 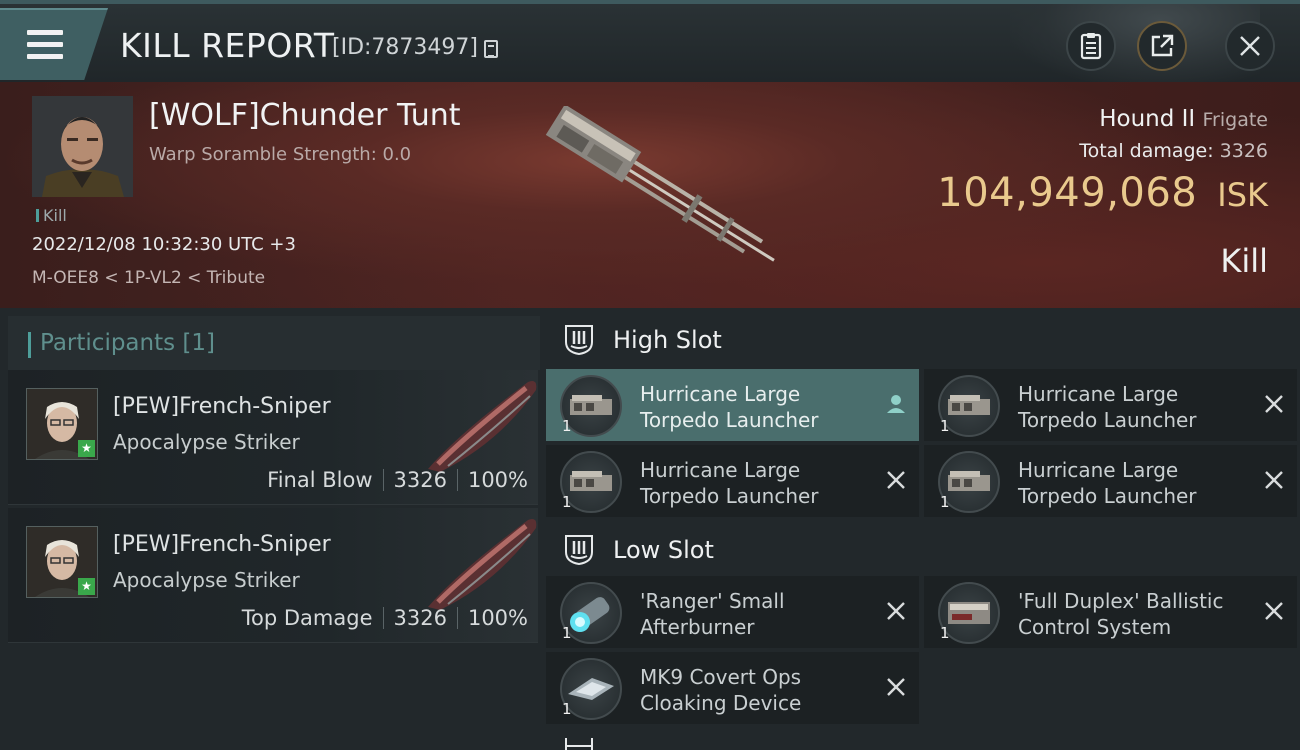 I want to click on share-icon, so click(x=1162, y=45).